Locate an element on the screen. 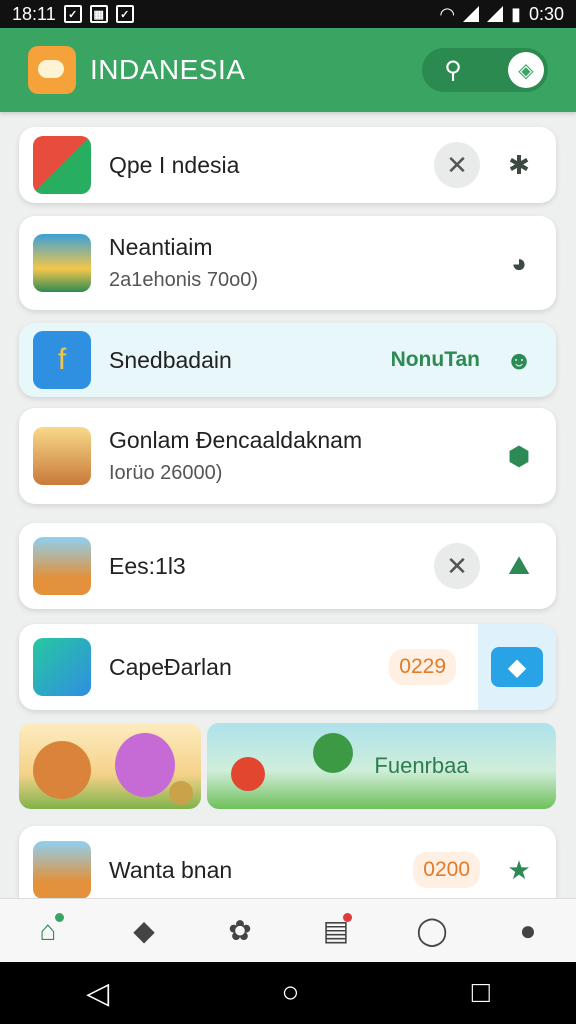 The width and height of the screenshot is (576, 1024). group-icon: ☻ is located at coordinates (519, 360).